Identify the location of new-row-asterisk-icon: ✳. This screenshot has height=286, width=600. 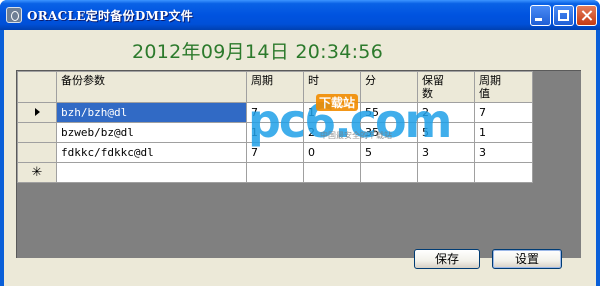
(37, 172).